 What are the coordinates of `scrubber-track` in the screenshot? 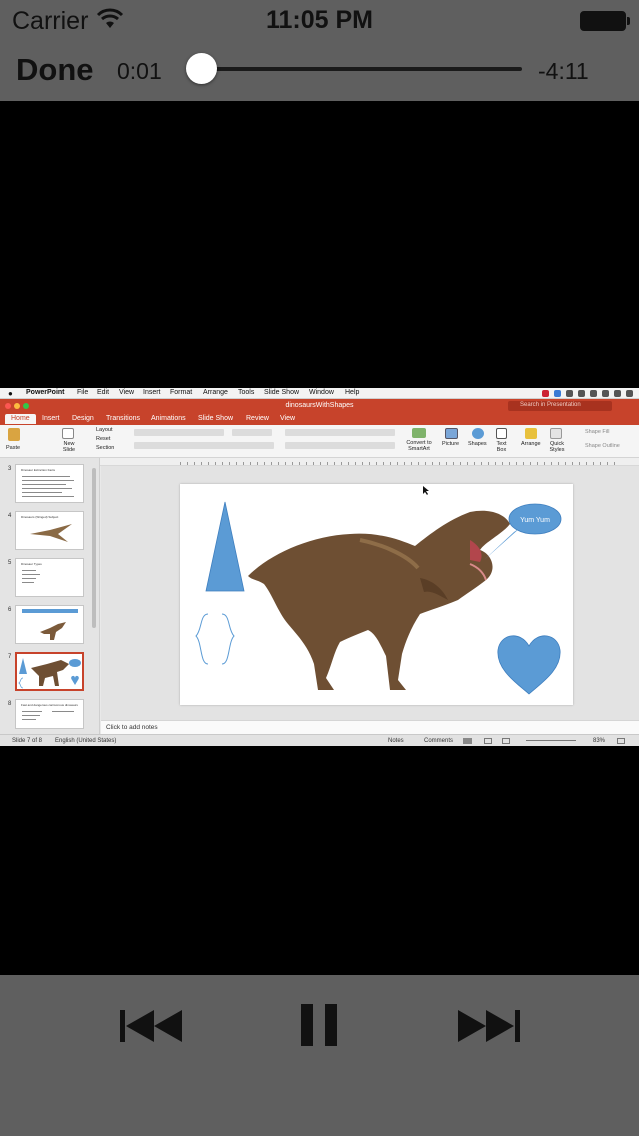 It's located at (361, 69).